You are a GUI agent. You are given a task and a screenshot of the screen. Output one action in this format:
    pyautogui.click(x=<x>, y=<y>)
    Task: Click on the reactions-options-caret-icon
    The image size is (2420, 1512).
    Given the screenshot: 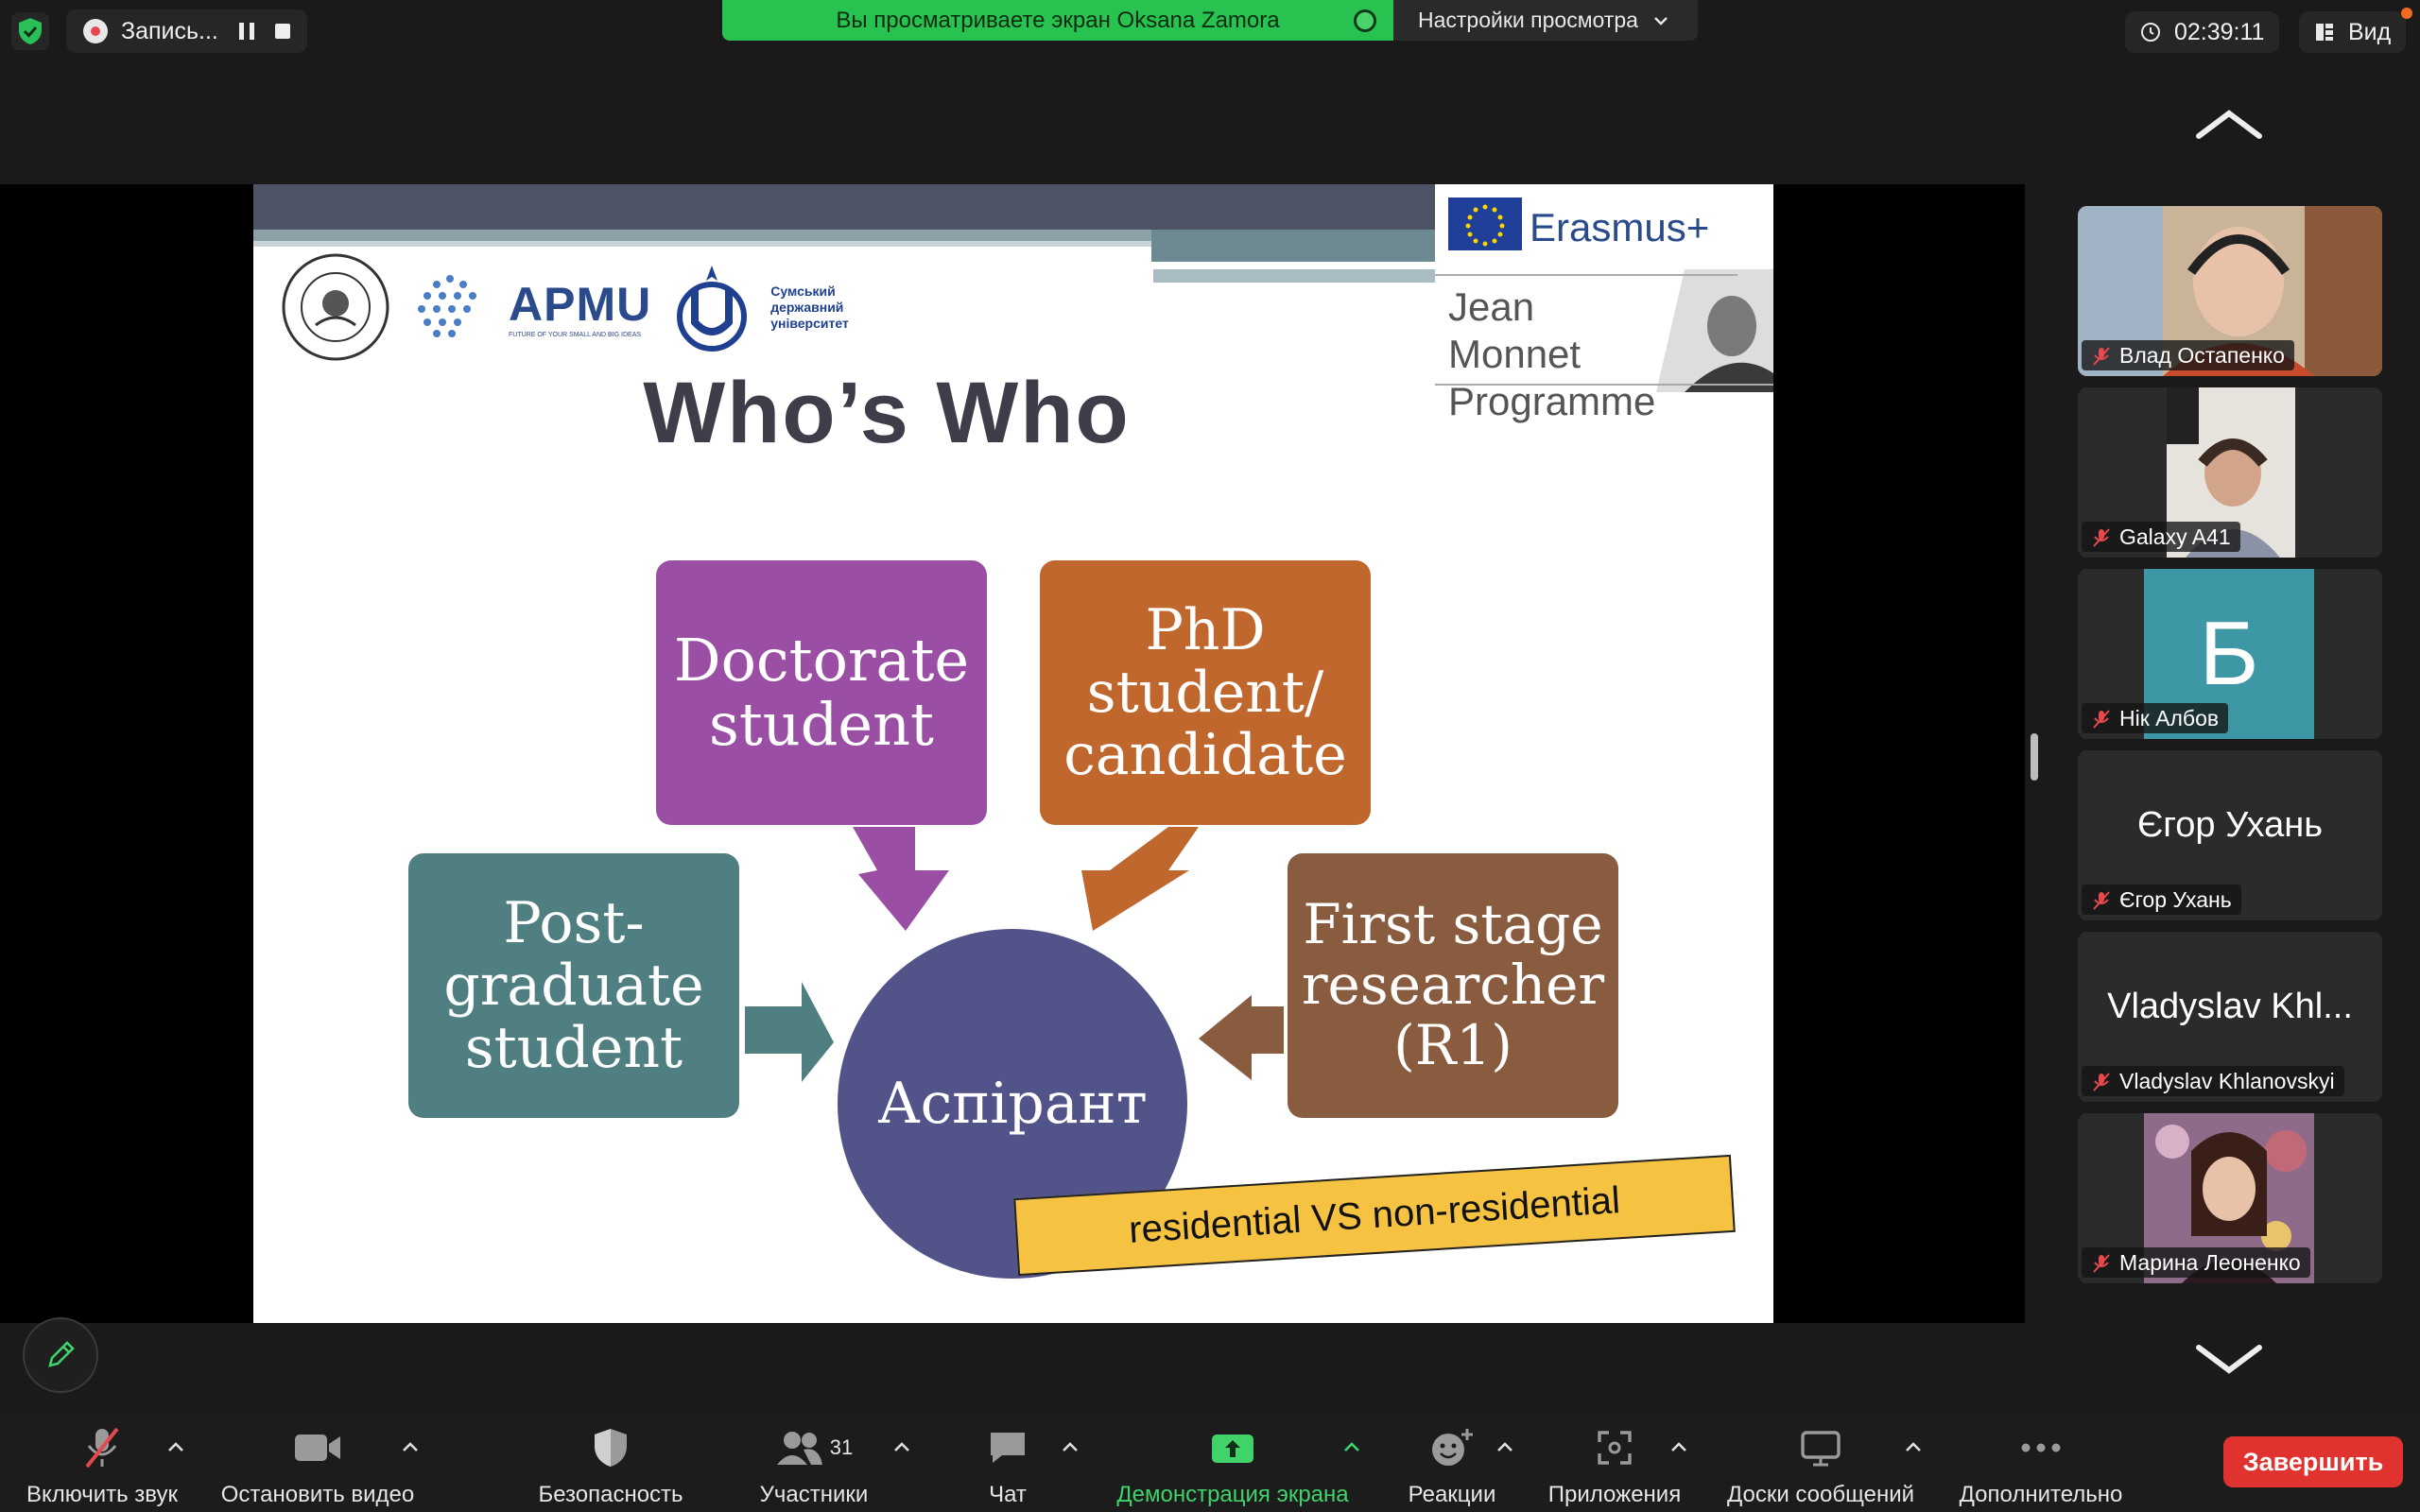 What is the action you would take?
    pyautogui.click(x=1504, y=1446)
    